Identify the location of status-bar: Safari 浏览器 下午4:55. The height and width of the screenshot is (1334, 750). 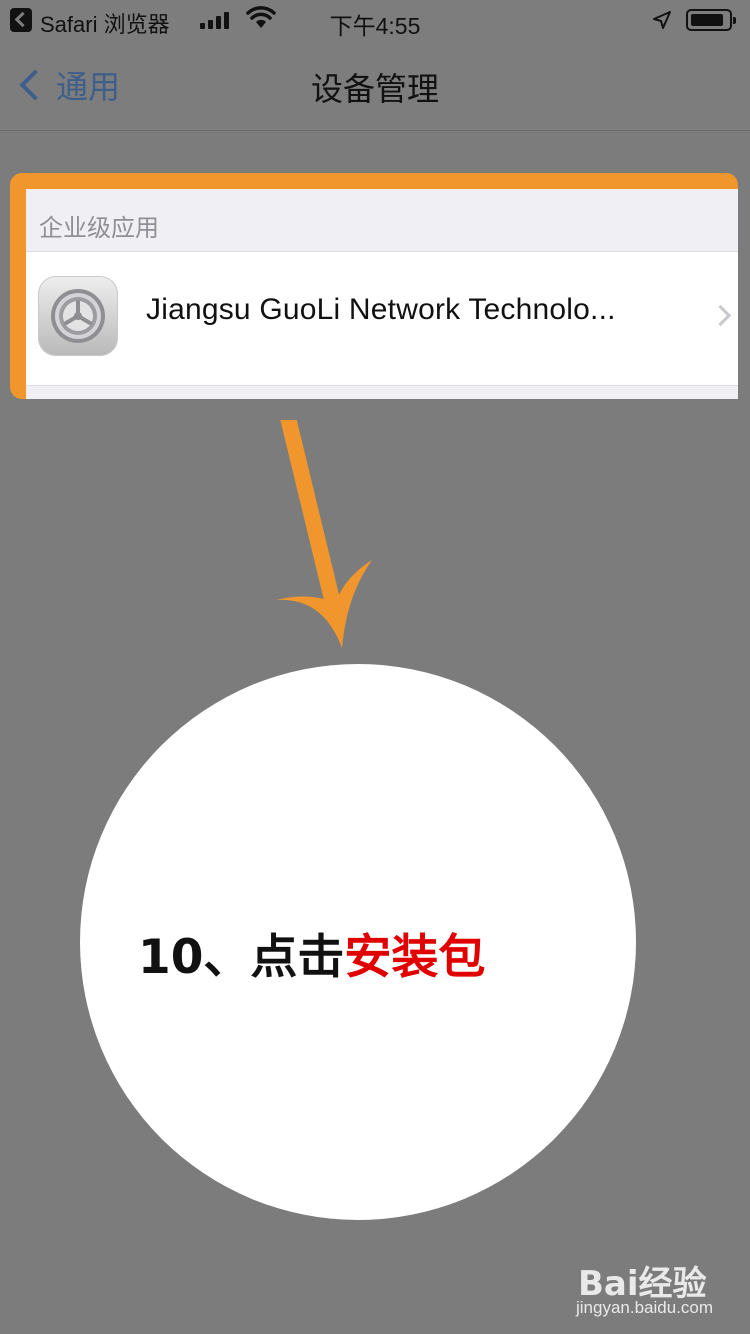
(375, 20).